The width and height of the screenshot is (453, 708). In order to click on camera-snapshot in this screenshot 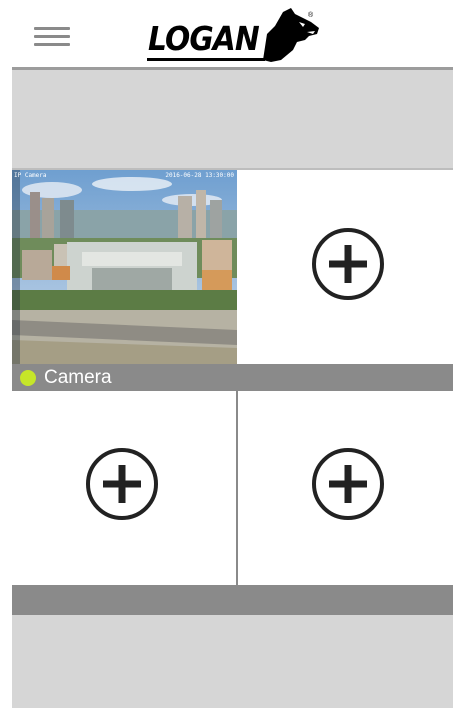, I will do `click(124, 267)`.